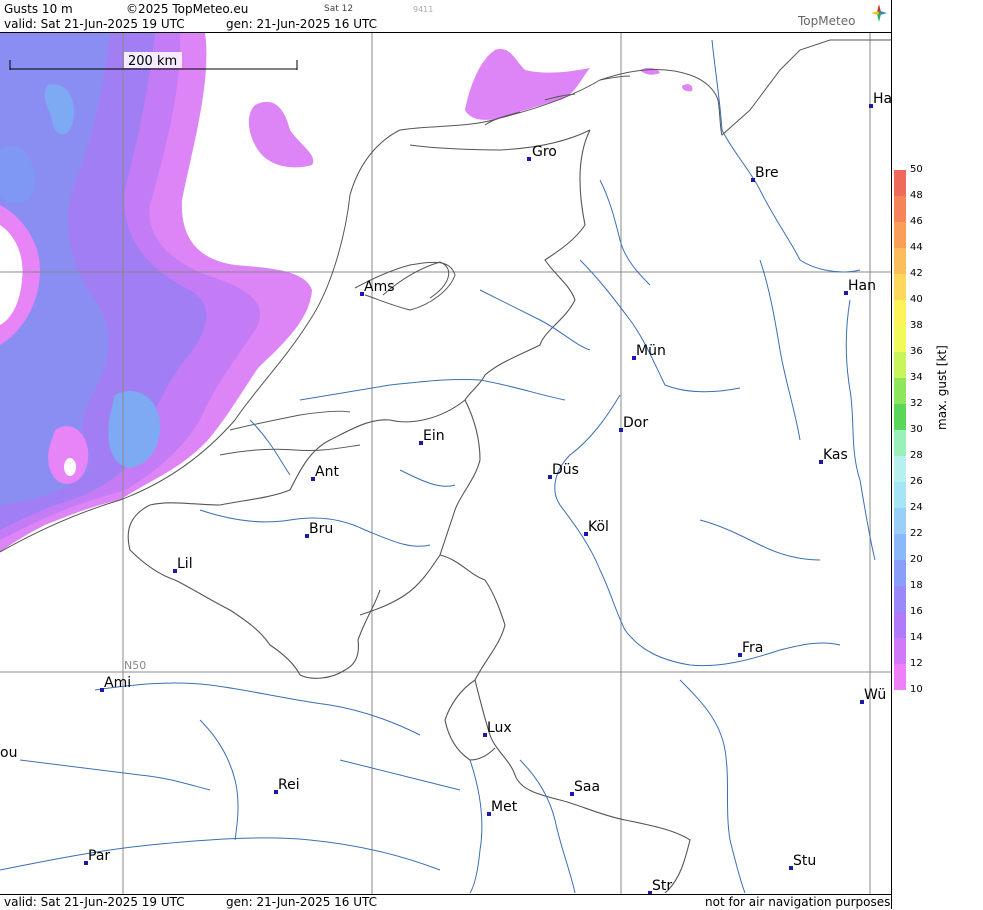 This screenshot has height=910, width=983. Describe the element at coordinates (916, 455) in the screenshot. I see `legend-tick-label: 28` at that location.